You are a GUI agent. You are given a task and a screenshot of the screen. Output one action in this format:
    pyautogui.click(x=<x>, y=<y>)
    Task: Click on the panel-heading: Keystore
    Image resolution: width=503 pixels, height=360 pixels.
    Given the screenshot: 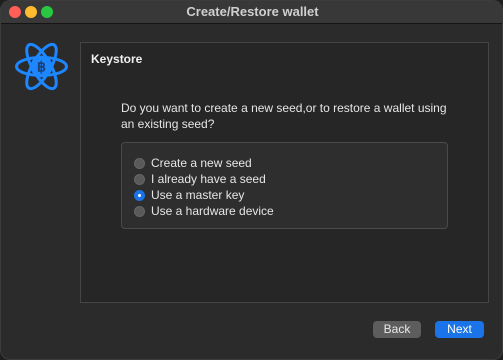 What is the action you would take?
    pyautogui.click(x=117, y=59)
    